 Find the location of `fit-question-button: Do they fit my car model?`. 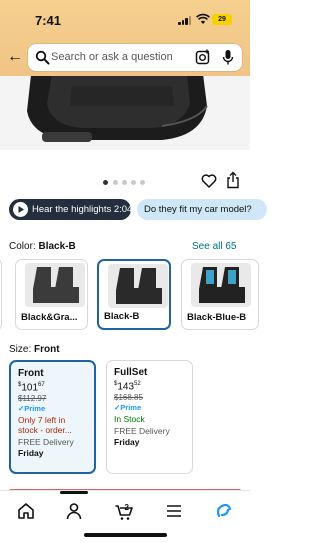

fit-question-button: Do they fit my car model? is located at coordinates (202, 209).